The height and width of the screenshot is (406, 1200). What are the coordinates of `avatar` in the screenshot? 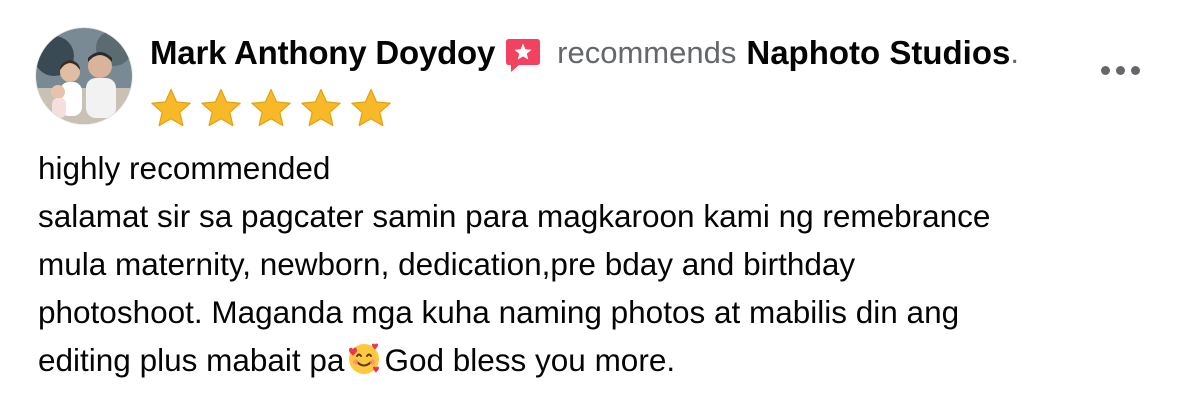 It's located at (84, 76).